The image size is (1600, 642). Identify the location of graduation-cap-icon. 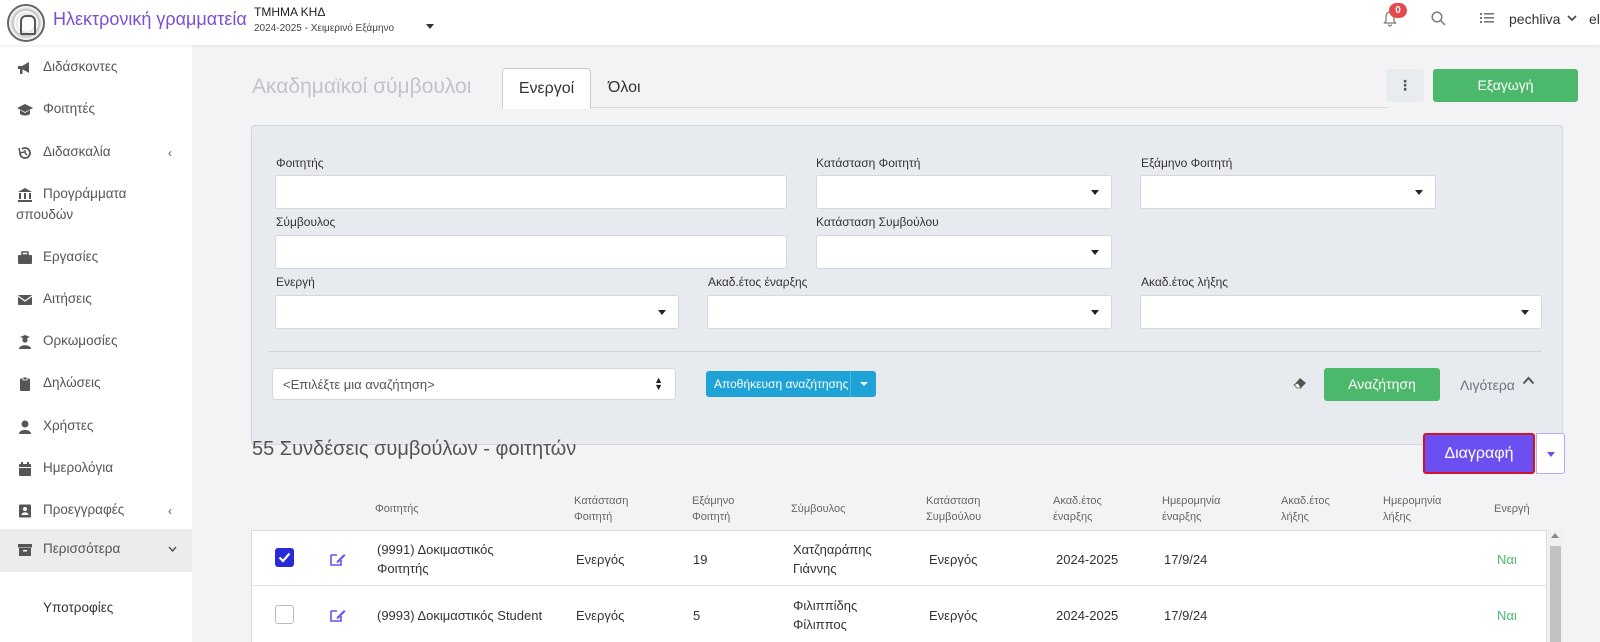
(25, 110).